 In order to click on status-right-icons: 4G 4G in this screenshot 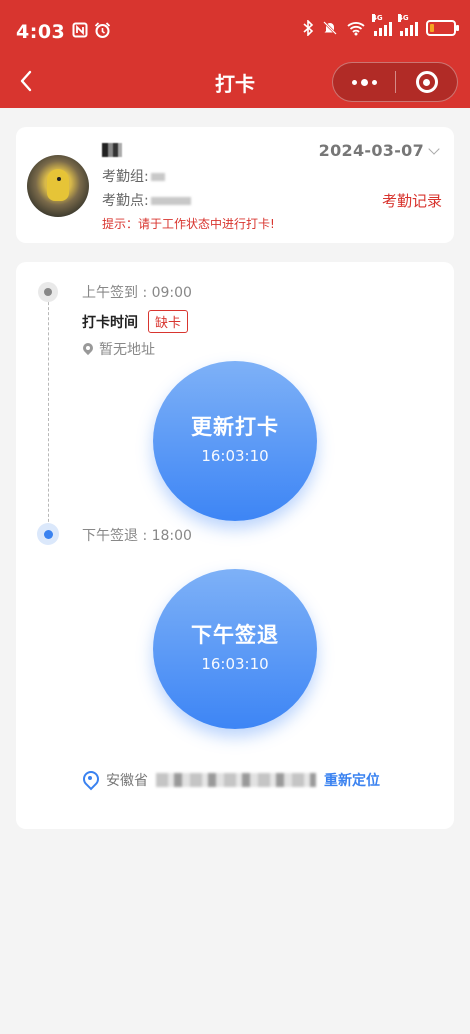, I will do `click(381, 25)`.